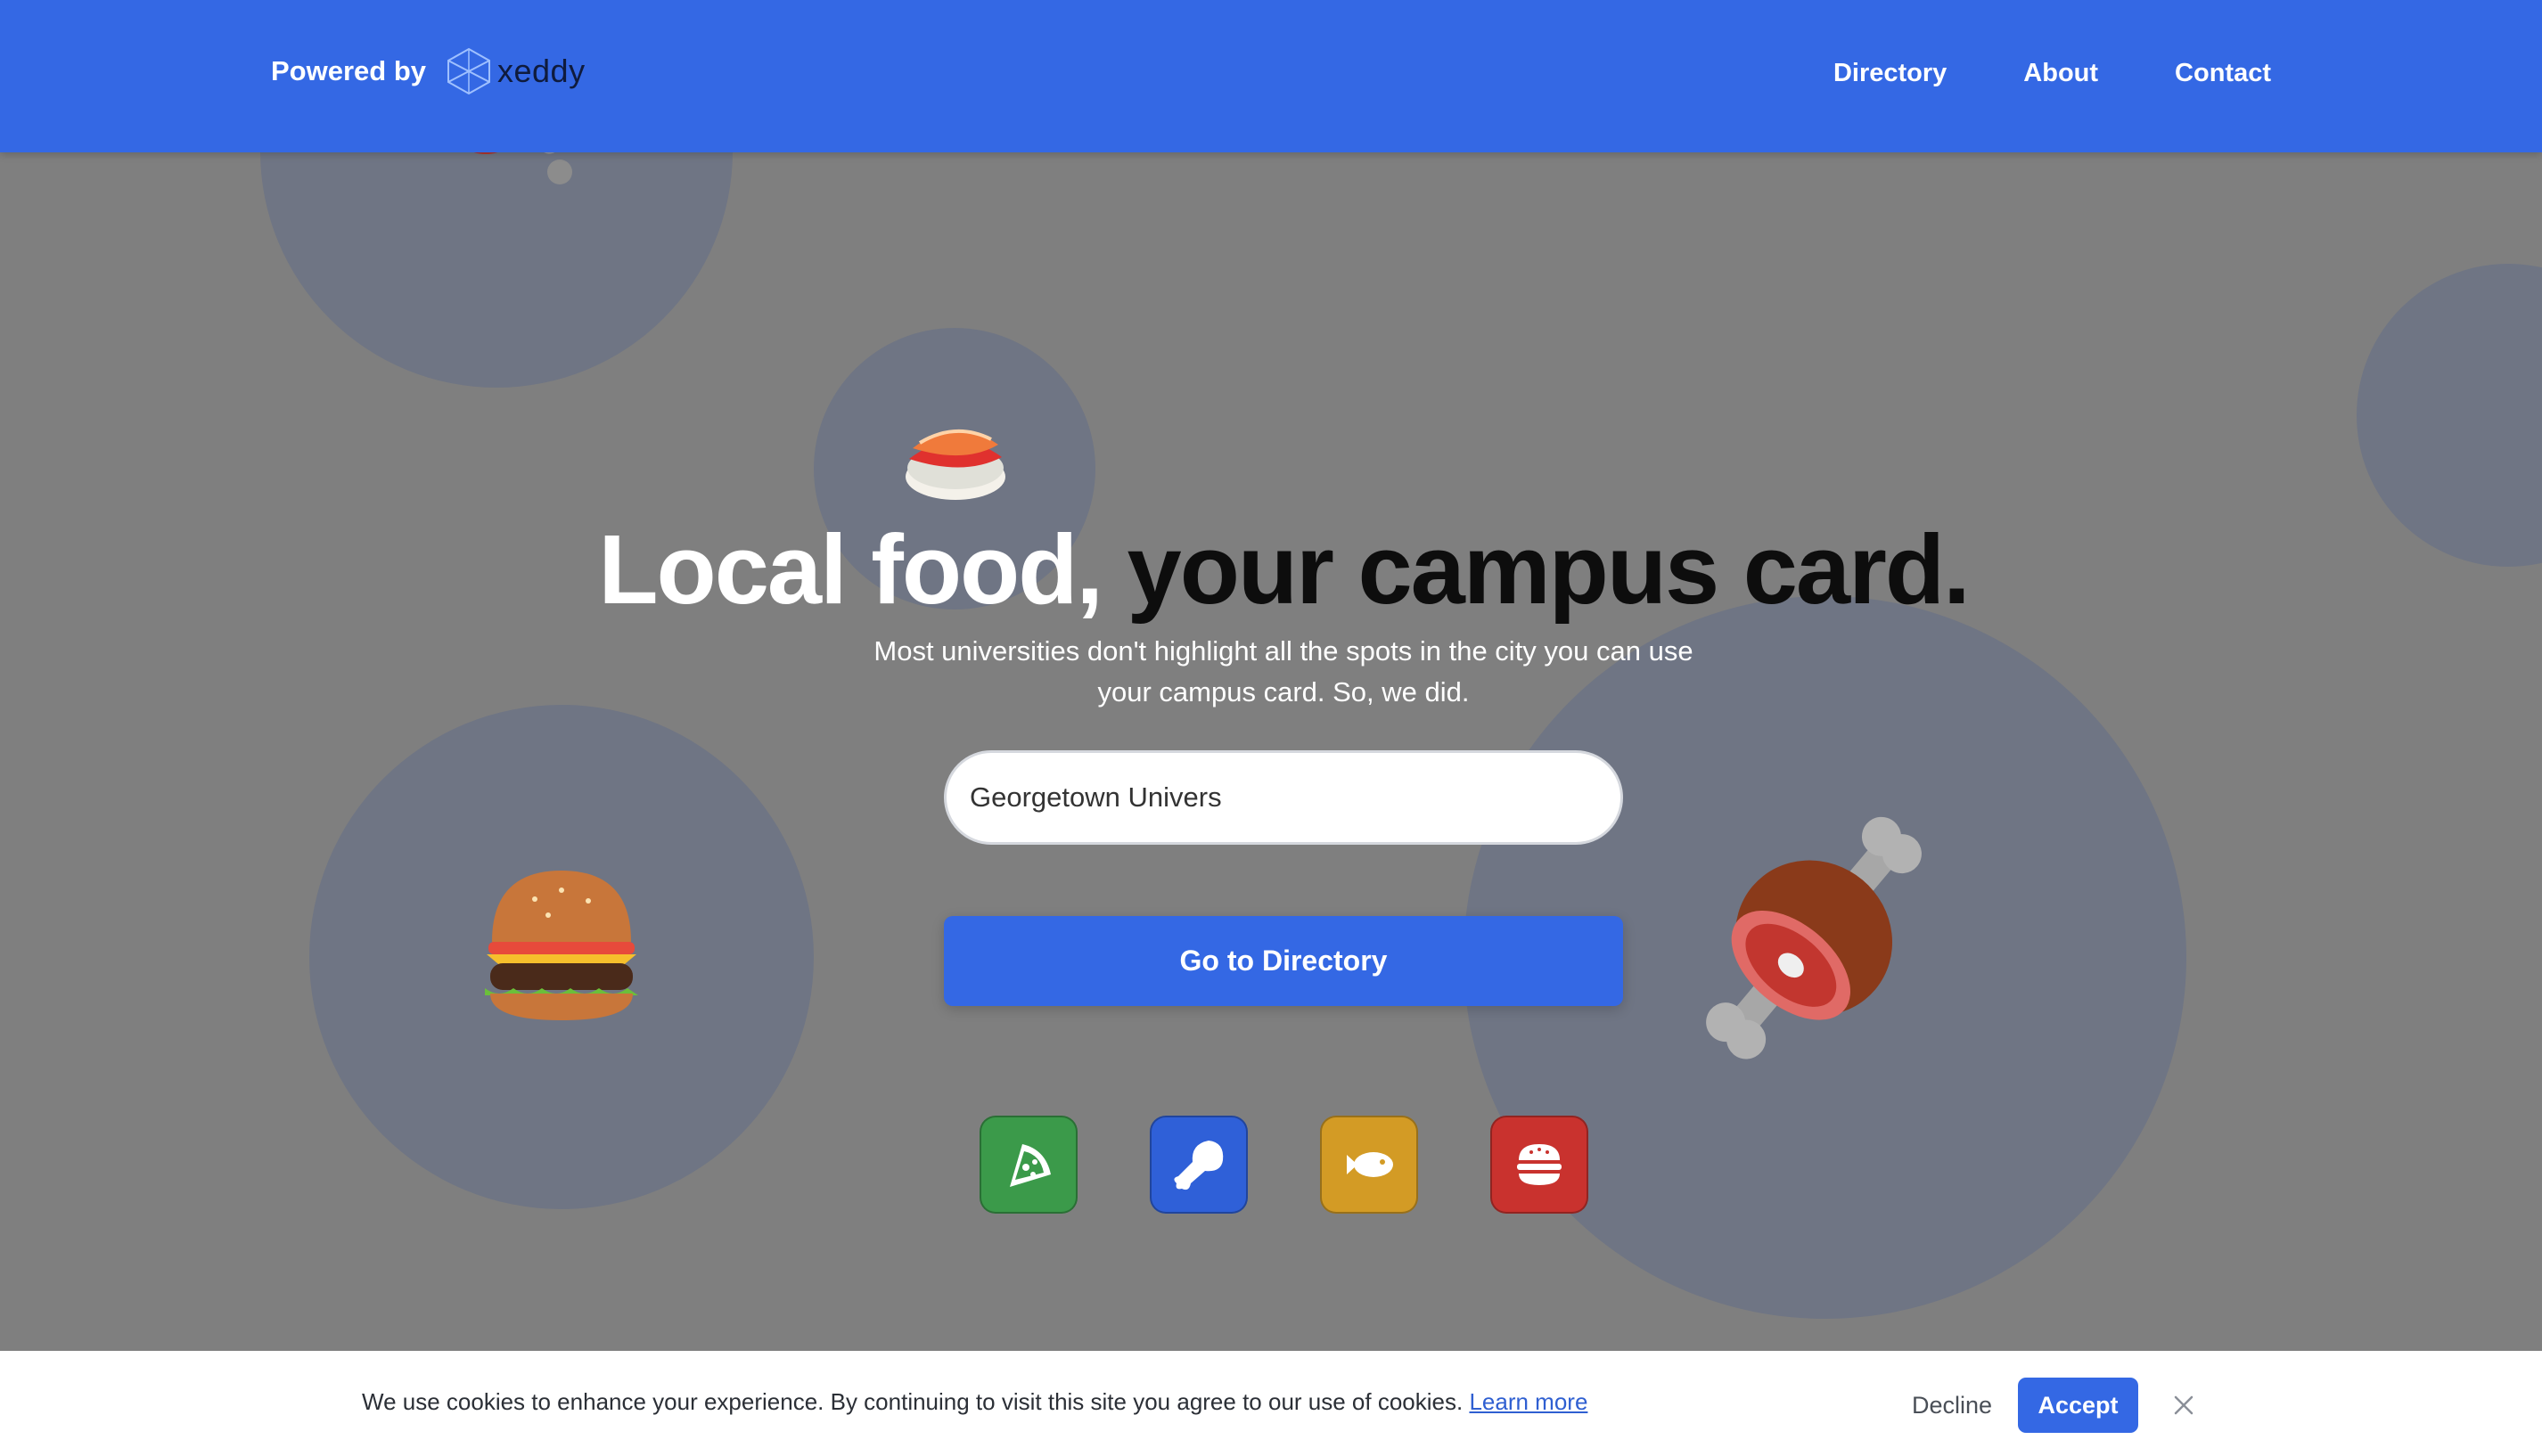 This screenshot has height=1456, width=2542. I want to click on sushi-icon, so click(956, 465).